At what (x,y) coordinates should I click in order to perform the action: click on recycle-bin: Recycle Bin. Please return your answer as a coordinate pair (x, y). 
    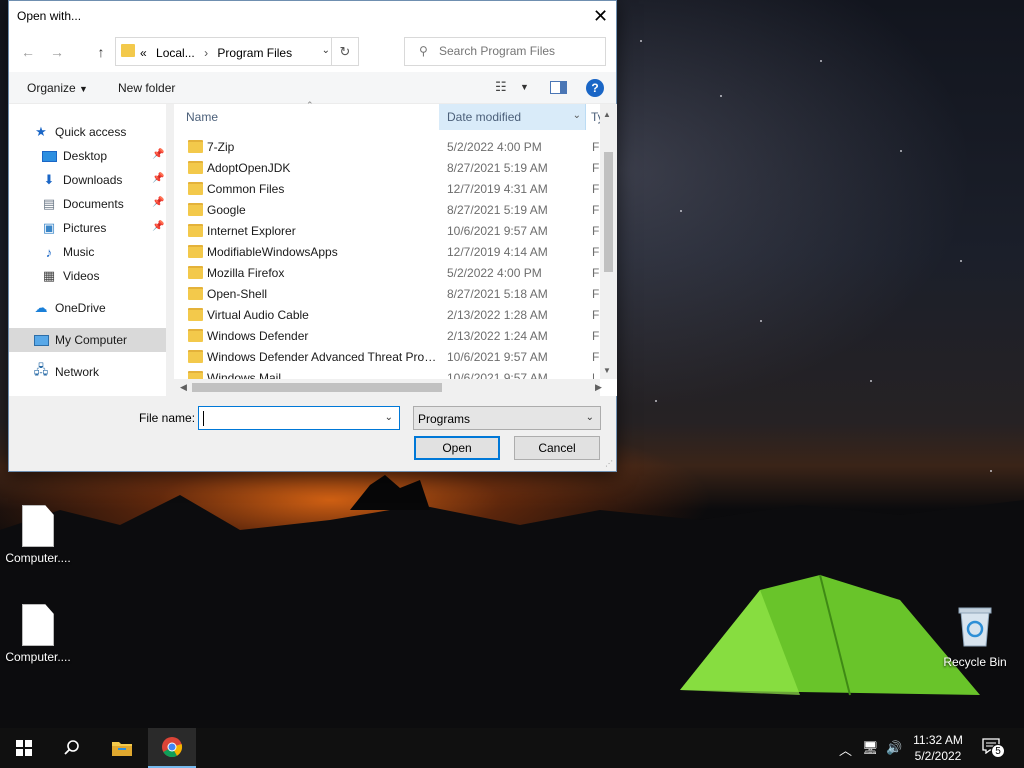
    Looking at the image, I should click on (975, 636).